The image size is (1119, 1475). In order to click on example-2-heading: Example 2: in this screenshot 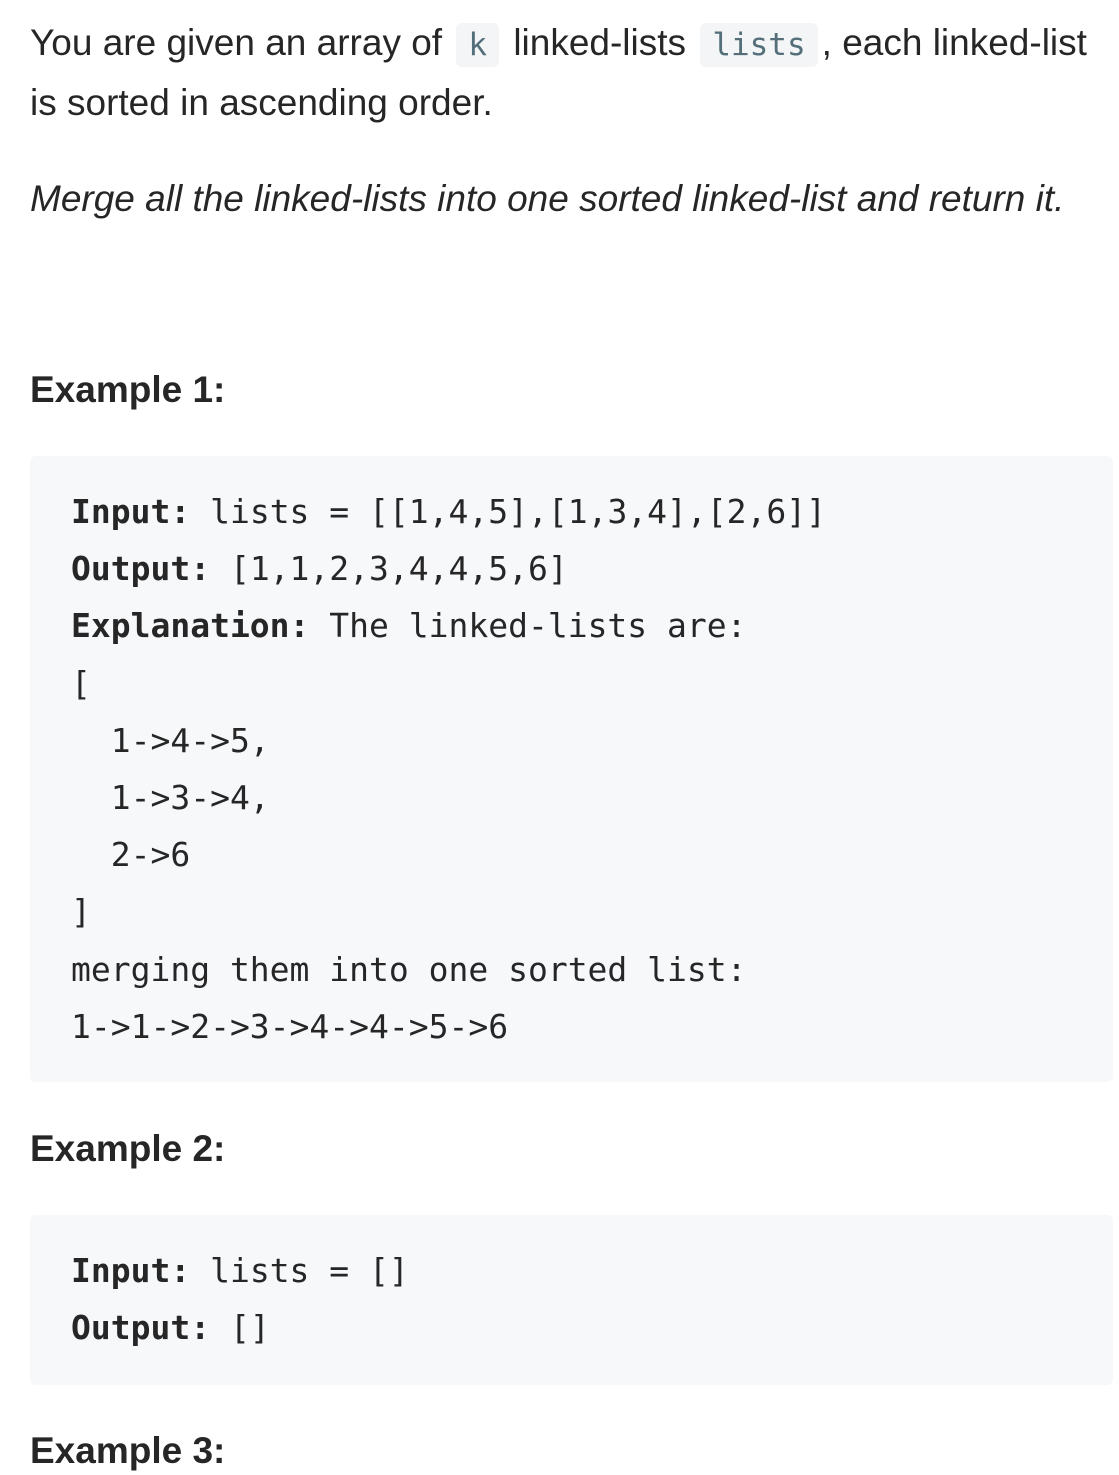, I will do `click(128, 1148)`.